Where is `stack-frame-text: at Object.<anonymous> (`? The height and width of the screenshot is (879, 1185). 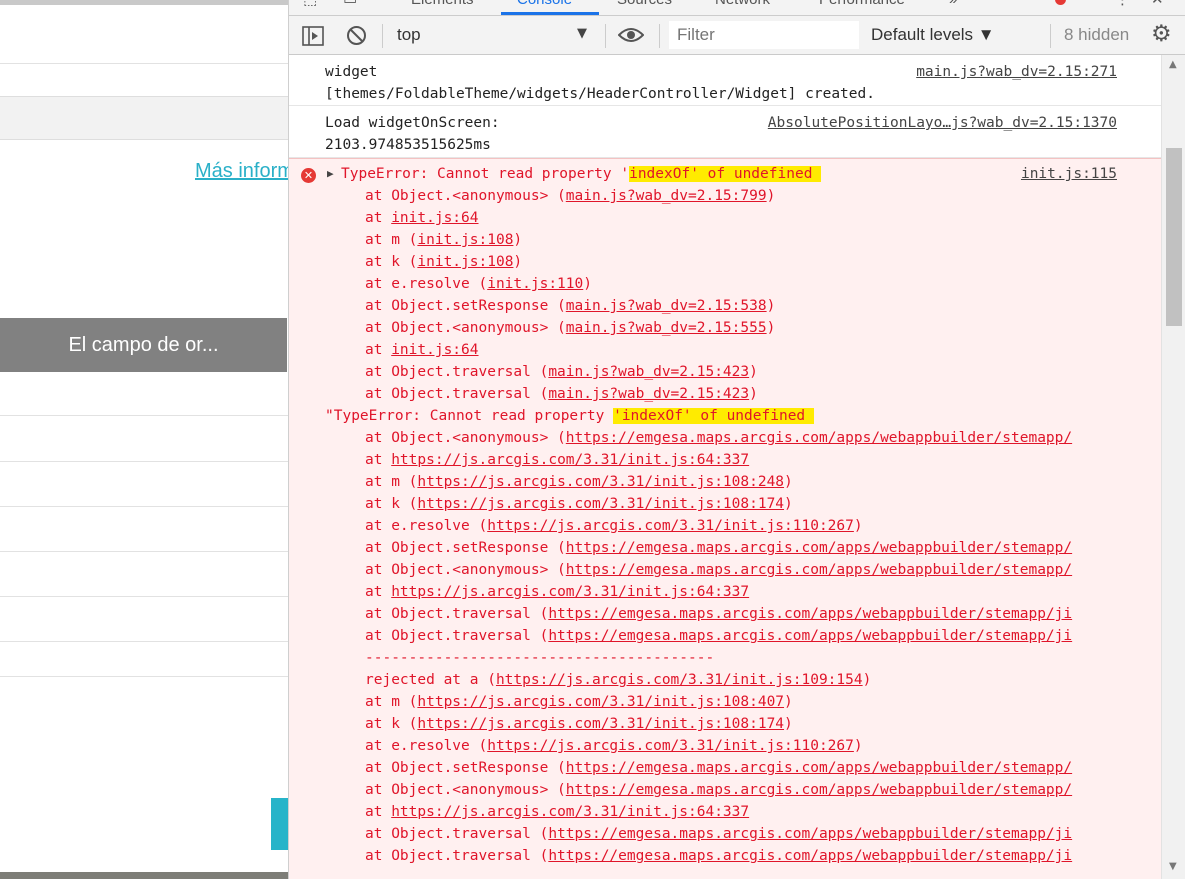 stack-frame-text: at Object.<anonymous> ( is located at coordinates (465, 790).